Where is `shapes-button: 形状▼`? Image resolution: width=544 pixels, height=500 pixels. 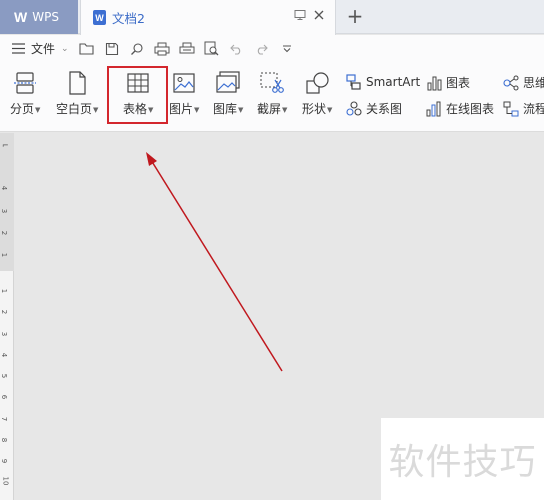
shapes-button: 形状▼ is located at coordinates (317, 93).